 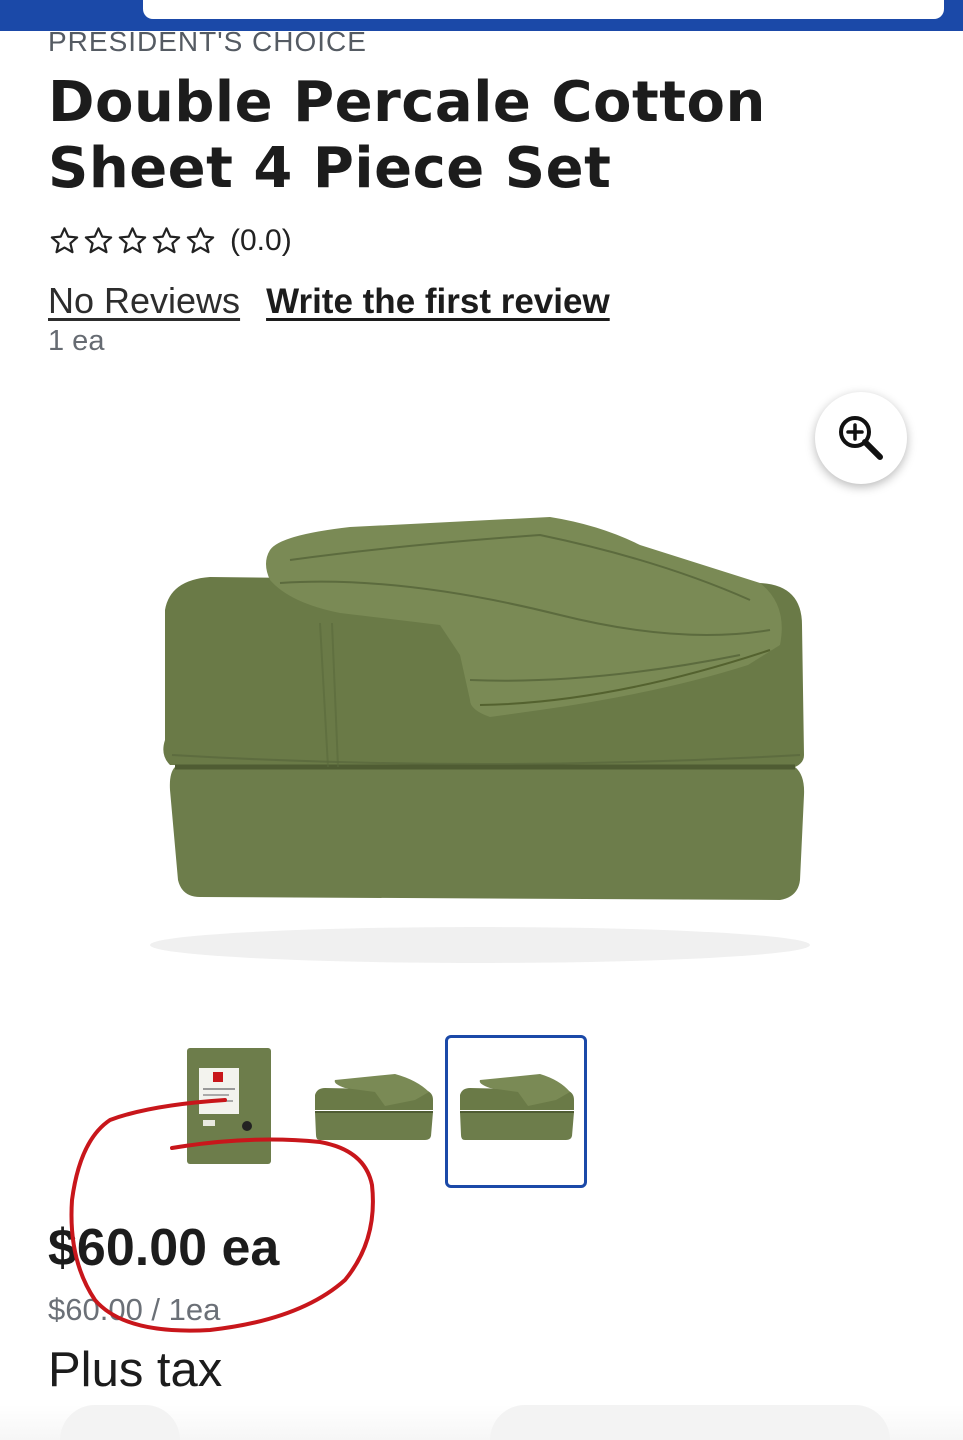 What do you see at coordinates (164, 1248) in the screenshot?
I see `price: $60.00 ea` at bounding box center [164, 1248].